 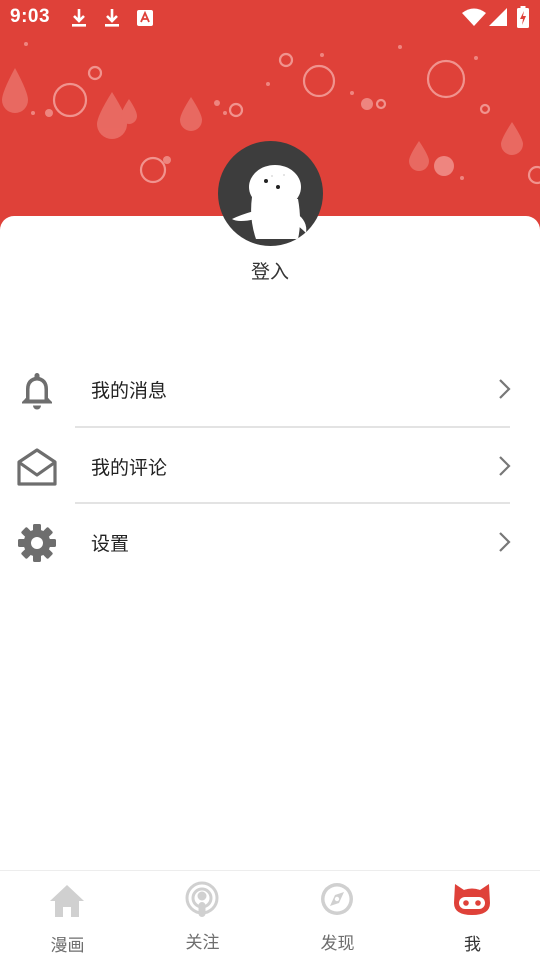 I want to click on bottom-nav: 漫画 关注 发现 我, so click(x=270, y=915).